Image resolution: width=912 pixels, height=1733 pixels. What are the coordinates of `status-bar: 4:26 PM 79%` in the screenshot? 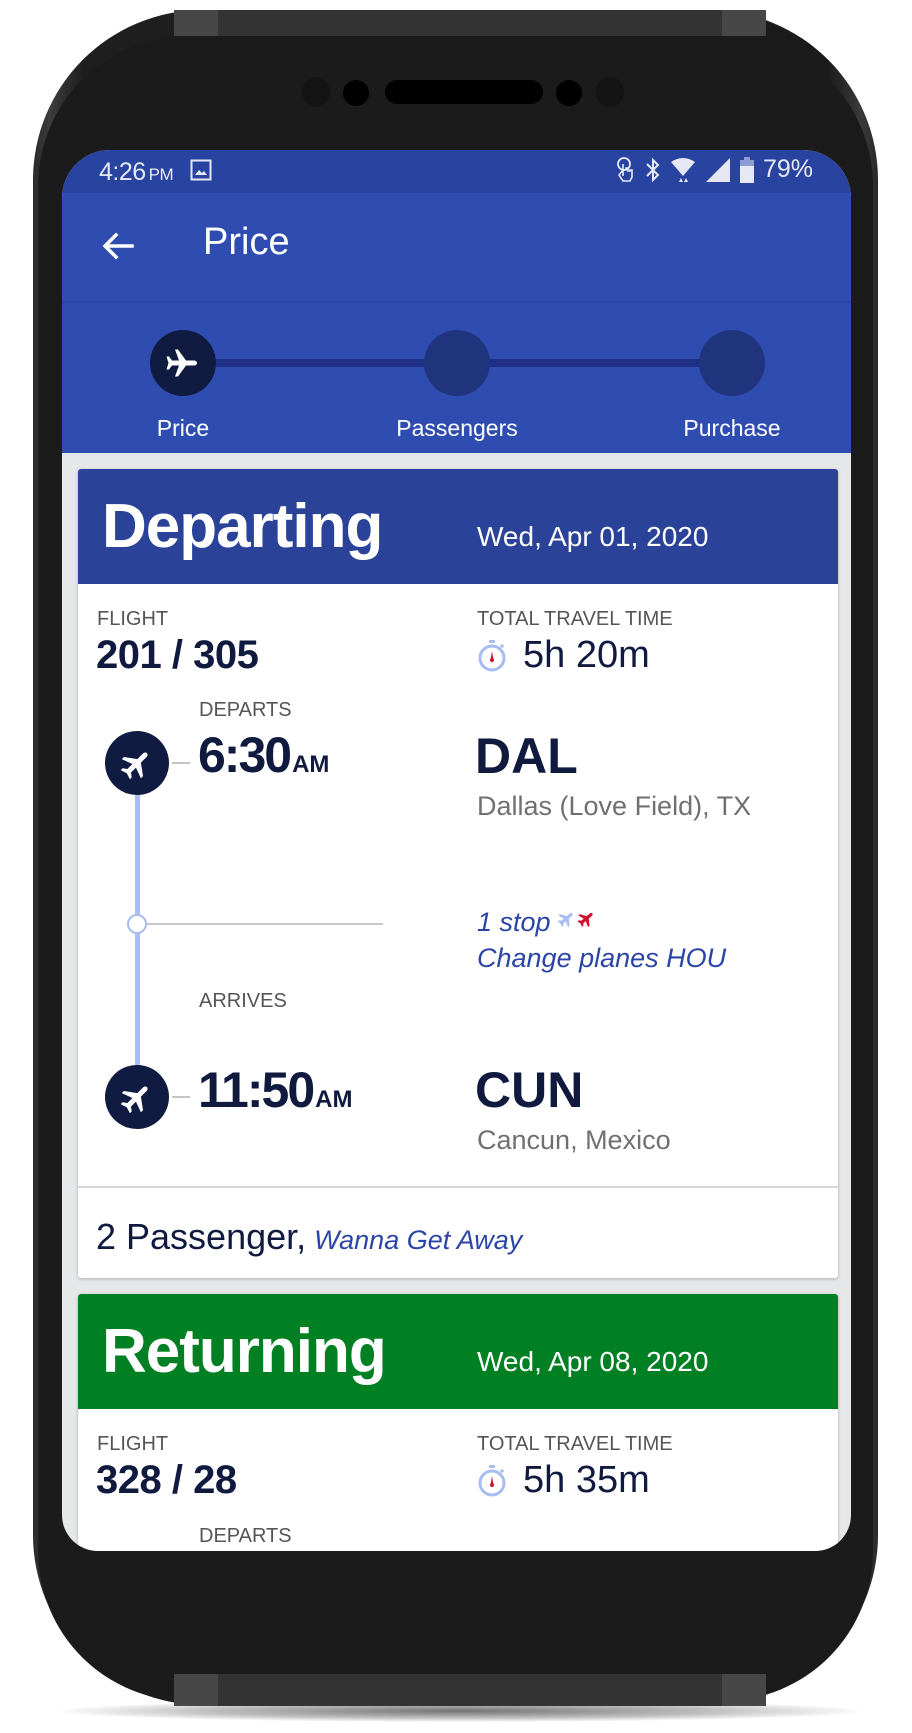 It's located at (456, 171).